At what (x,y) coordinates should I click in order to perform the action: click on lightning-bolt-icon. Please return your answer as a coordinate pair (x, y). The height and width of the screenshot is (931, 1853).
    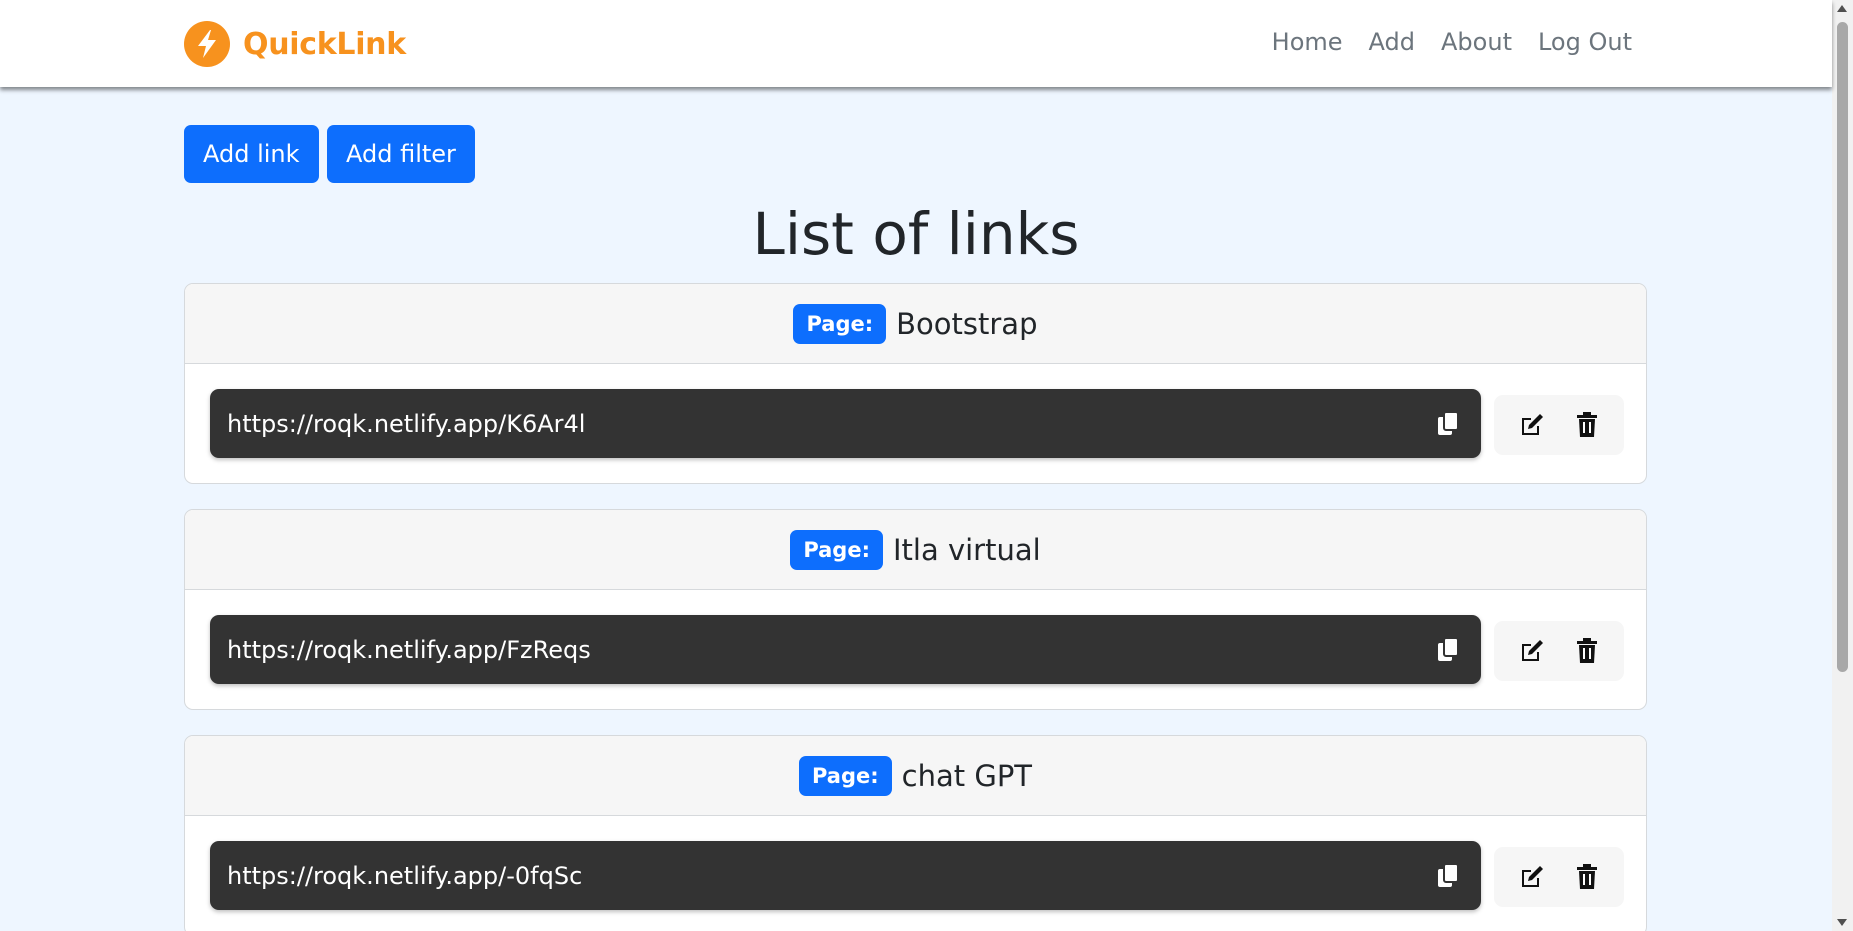
    Looking at the image, I should click on (207, 44).